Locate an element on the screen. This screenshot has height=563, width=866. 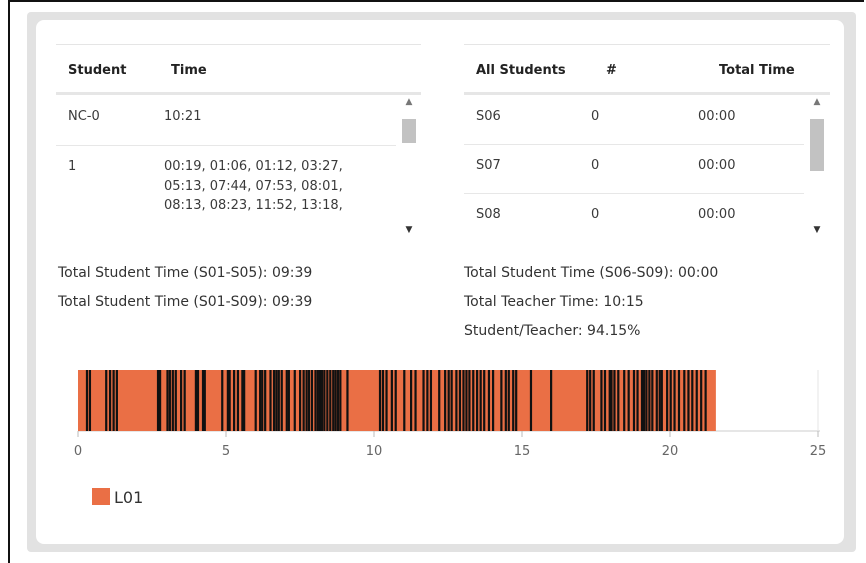
legend-swatch-l01 is located at coordinates (101, 496).